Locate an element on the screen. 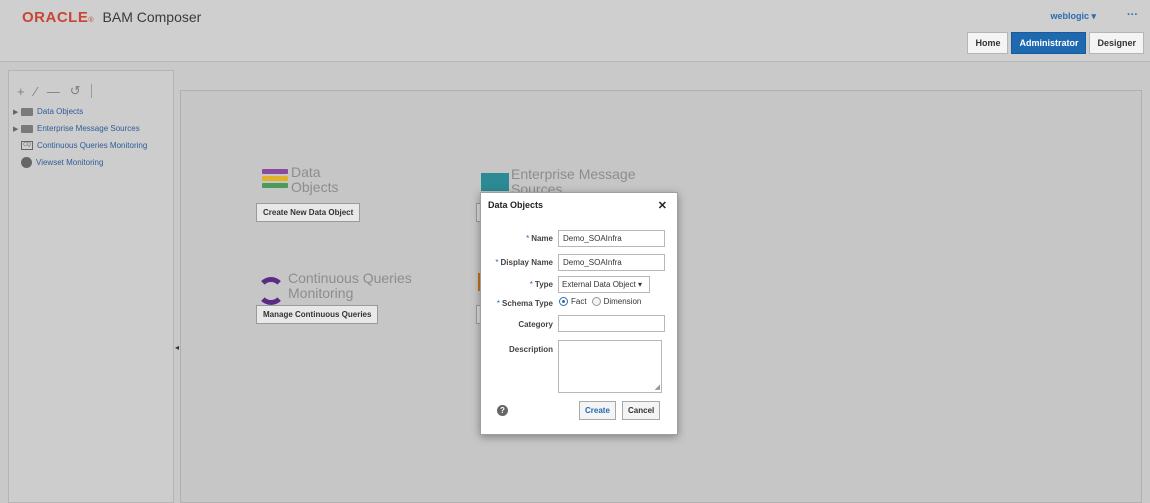 The width and height of the screenshot is (1150, 503). display-name-label: * Display Name is located at coordinates (524, 262).